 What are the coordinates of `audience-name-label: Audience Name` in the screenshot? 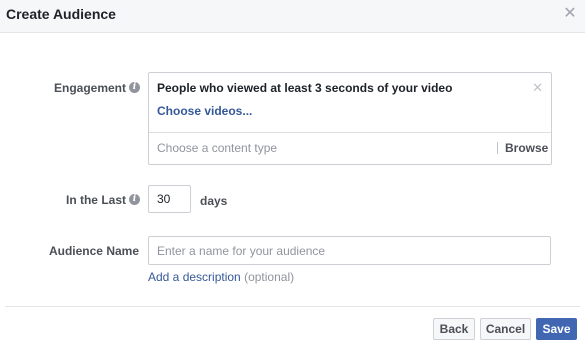 It's located at (93, 251).